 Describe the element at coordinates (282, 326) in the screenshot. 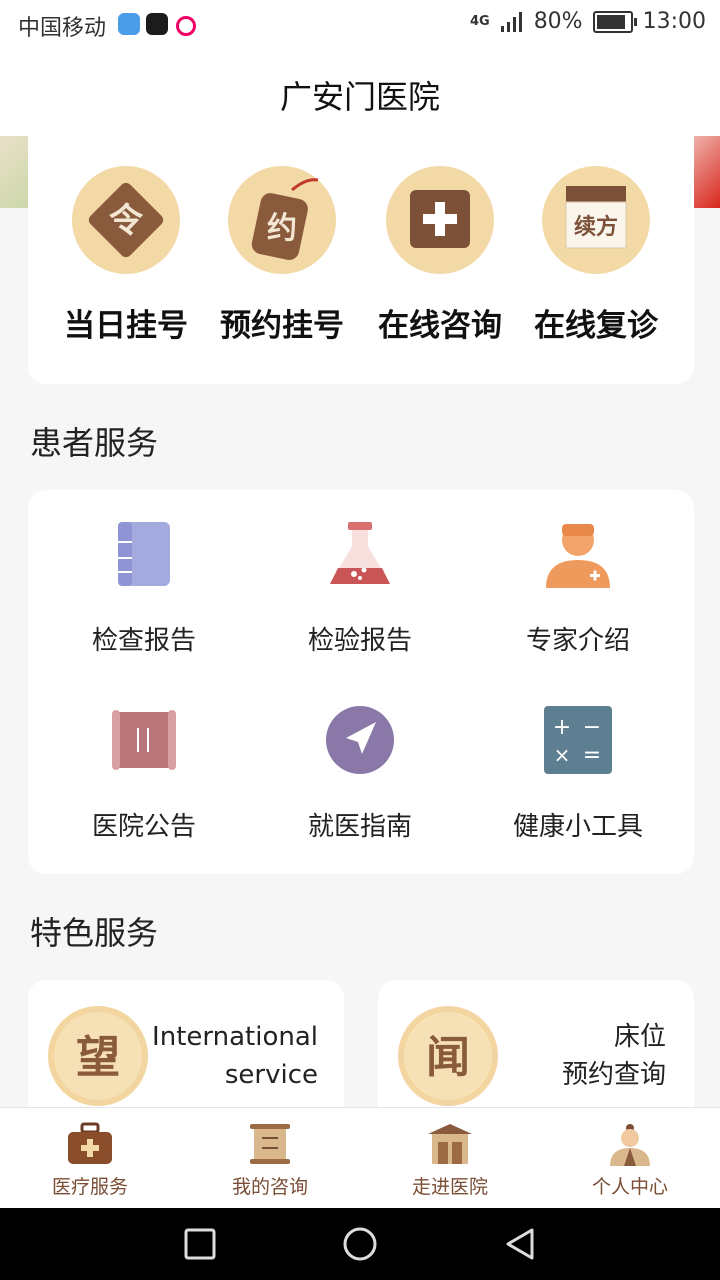

I see `quick-action-label: 预约挂号` at that location.